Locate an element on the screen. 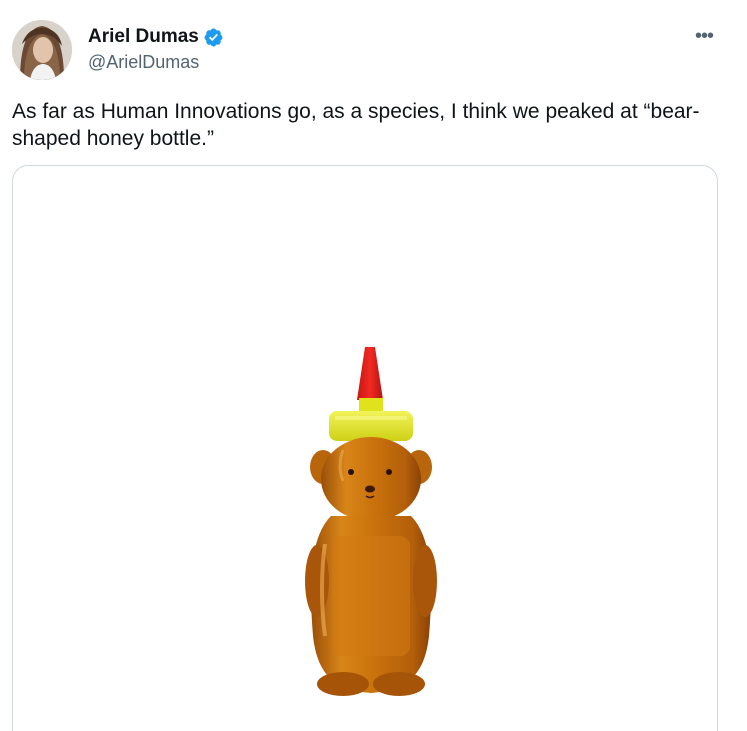 The image size is (747, 731). author-handle: @ArielDumas is located at coordinates (143, 62).